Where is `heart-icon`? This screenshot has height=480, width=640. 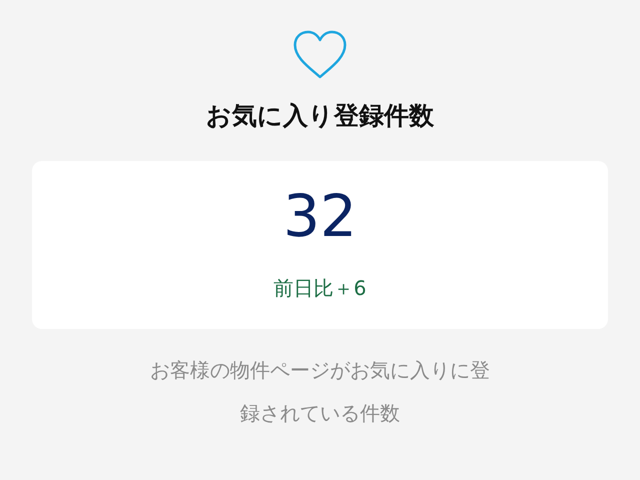 heart-icon is located at coordinates (320, 55).